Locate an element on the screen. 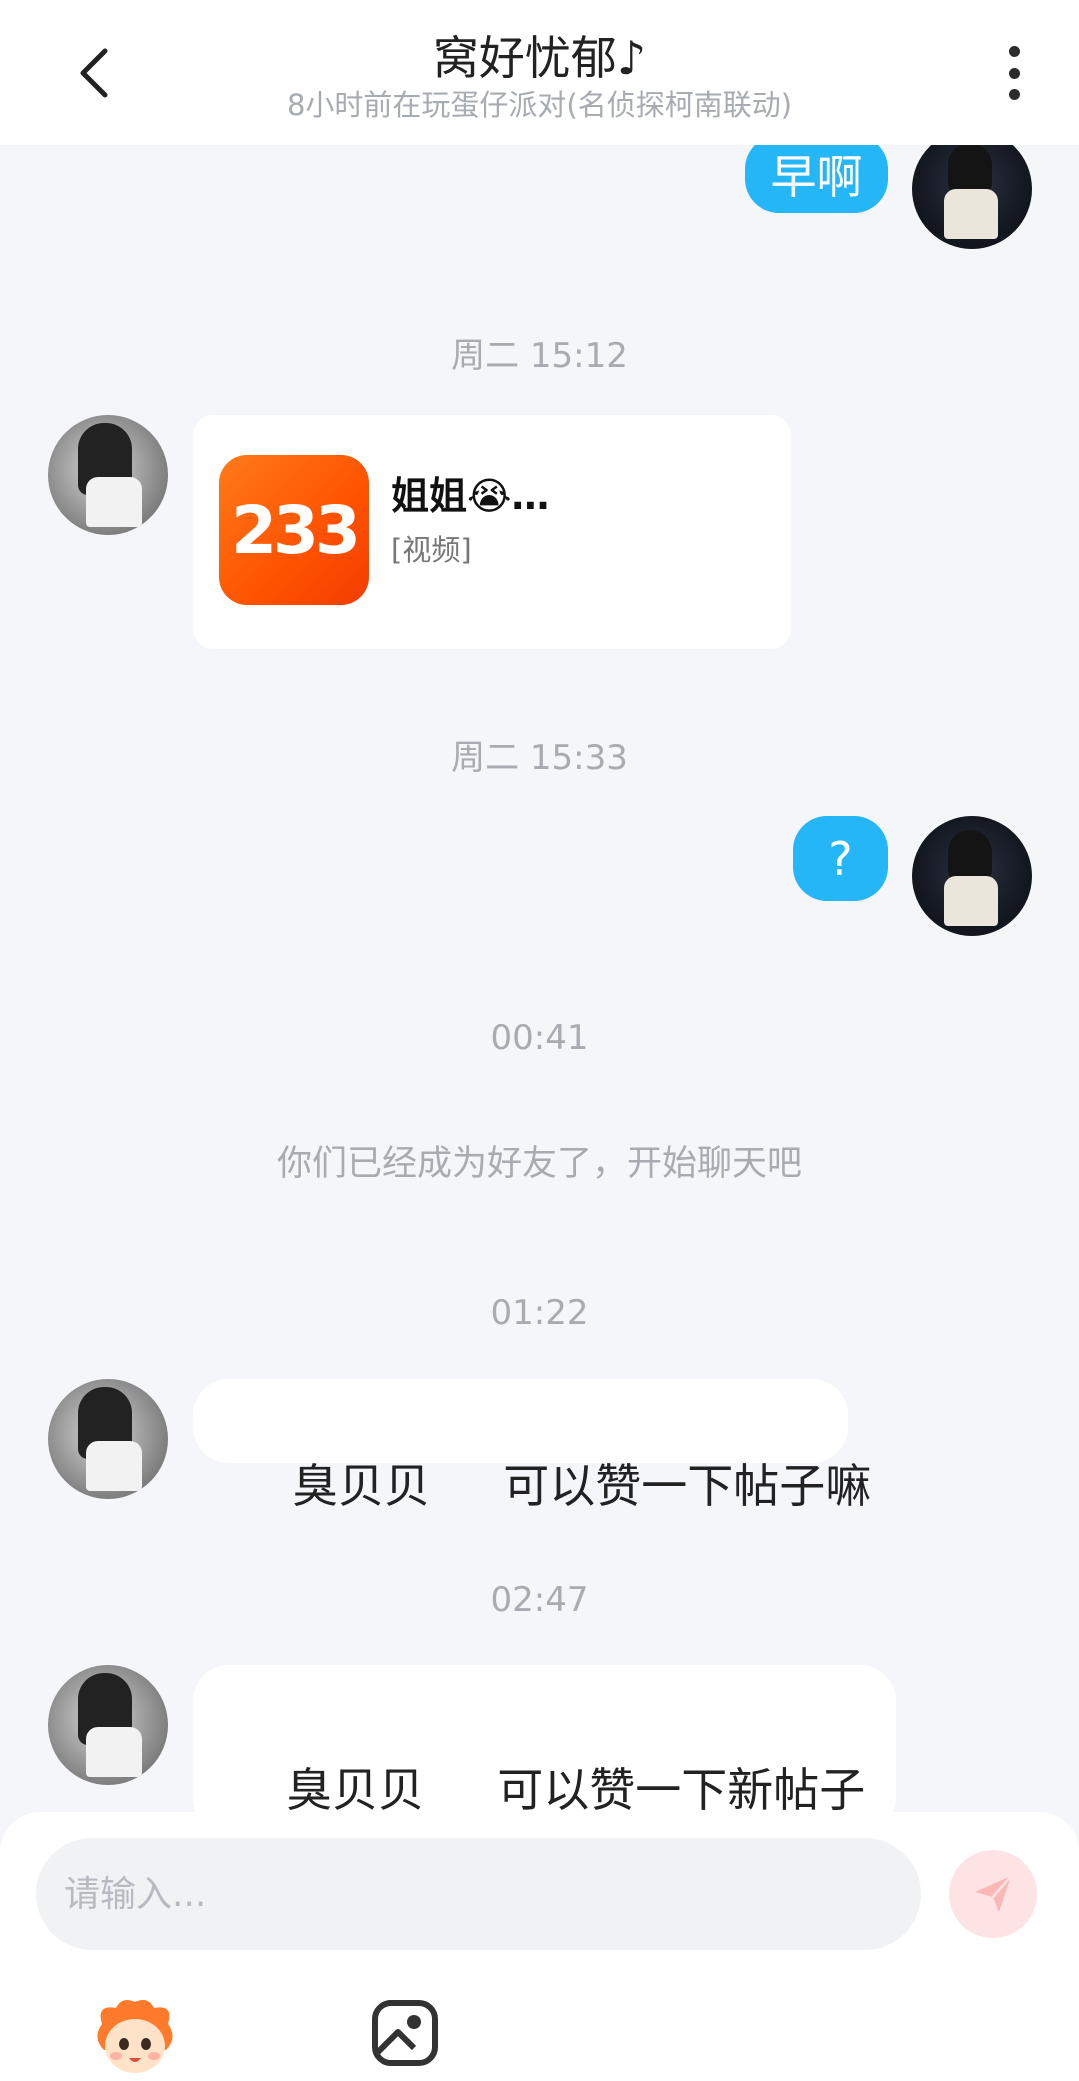  message-bubble-outgoing: 早啊 is located at coordinates (816, 179).